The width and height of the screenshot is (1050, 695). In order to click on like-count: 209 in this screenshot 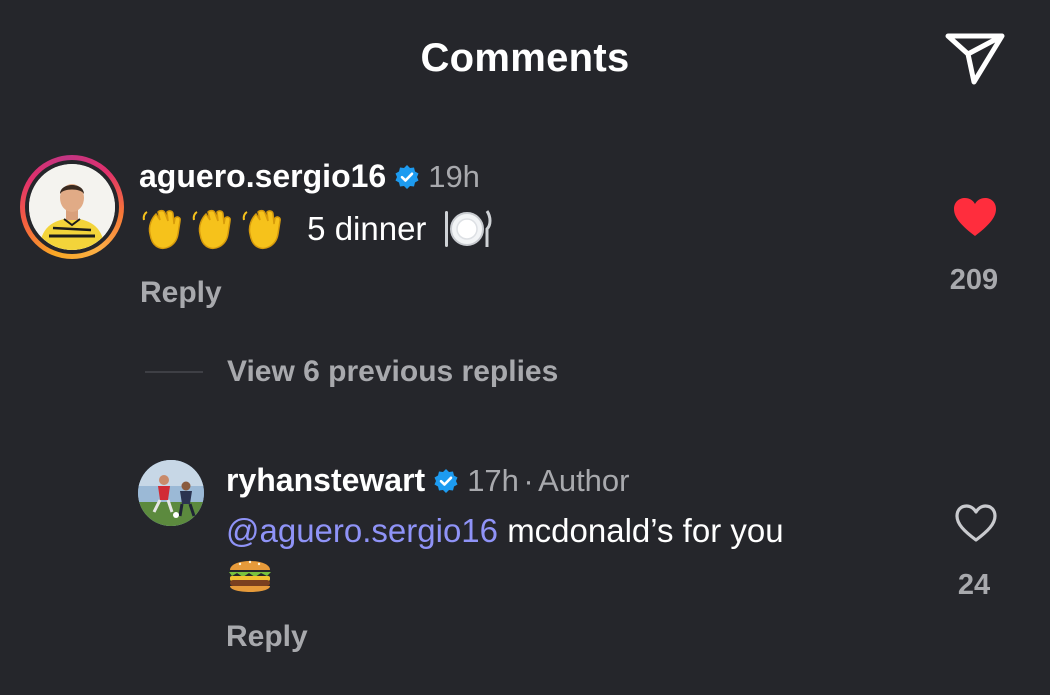, I will do `click(974, 280)`.